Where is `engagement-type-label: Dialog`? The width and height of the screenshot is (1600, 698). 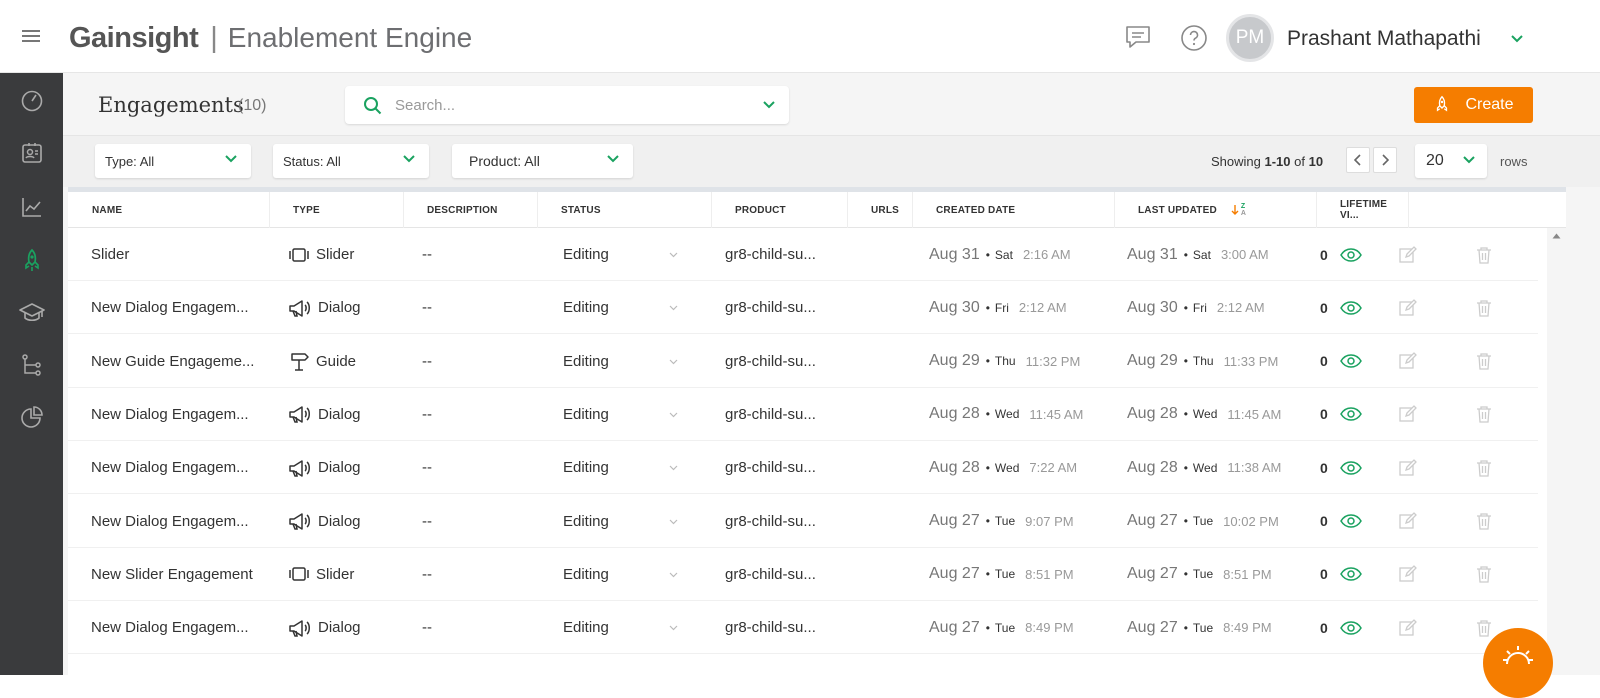
engagement-type-label: Dialog is located at coordinates (339, 414).